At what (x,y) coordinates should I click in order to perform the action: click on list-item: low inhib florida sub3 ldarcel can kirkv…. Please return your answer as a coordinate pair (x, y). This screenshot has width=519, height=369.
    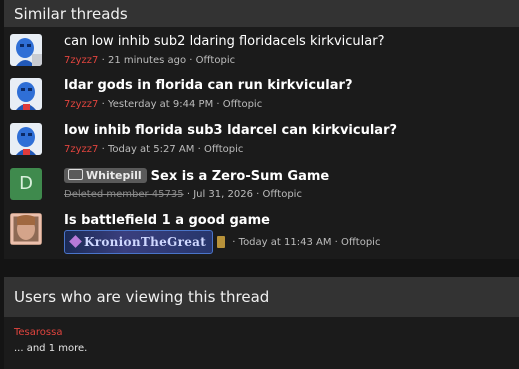
    Looking at the image, I should click on (261, 145).